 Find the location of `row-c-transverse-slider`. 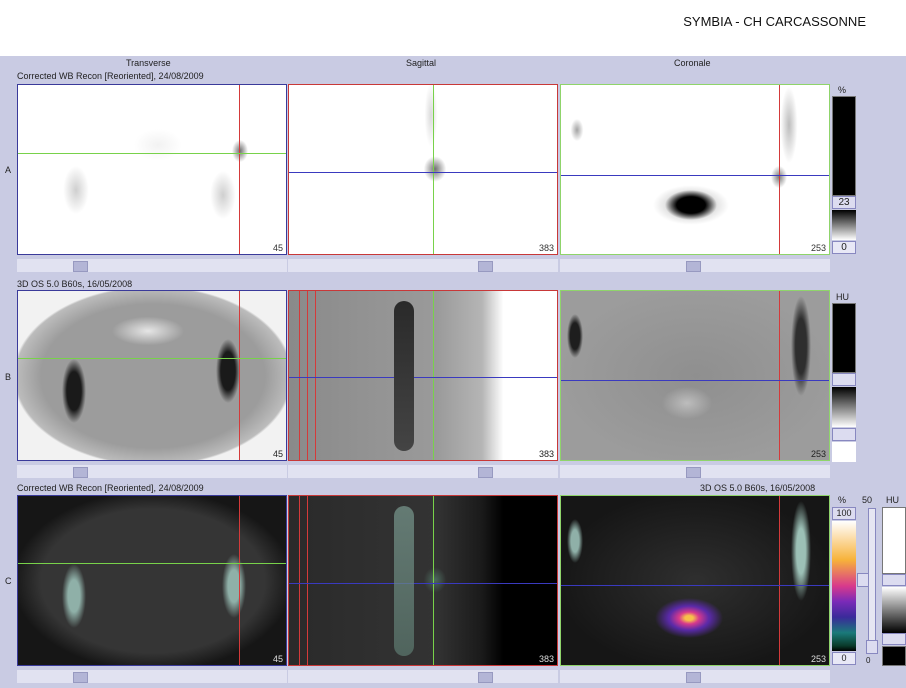

row-c-transverse-slider is located at coordinates (152, 676).